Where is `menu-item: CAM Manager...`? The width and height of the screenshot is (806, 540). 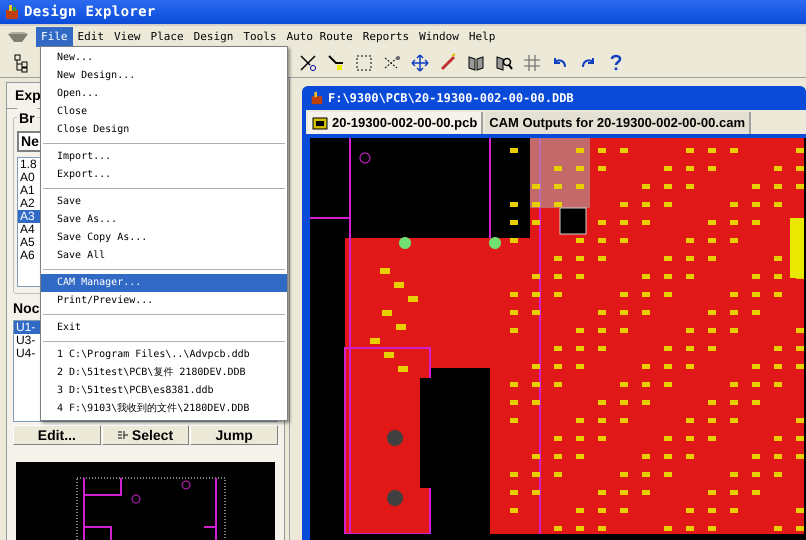
menu-item: CAM Manager... is located at coordinates (164, 283).